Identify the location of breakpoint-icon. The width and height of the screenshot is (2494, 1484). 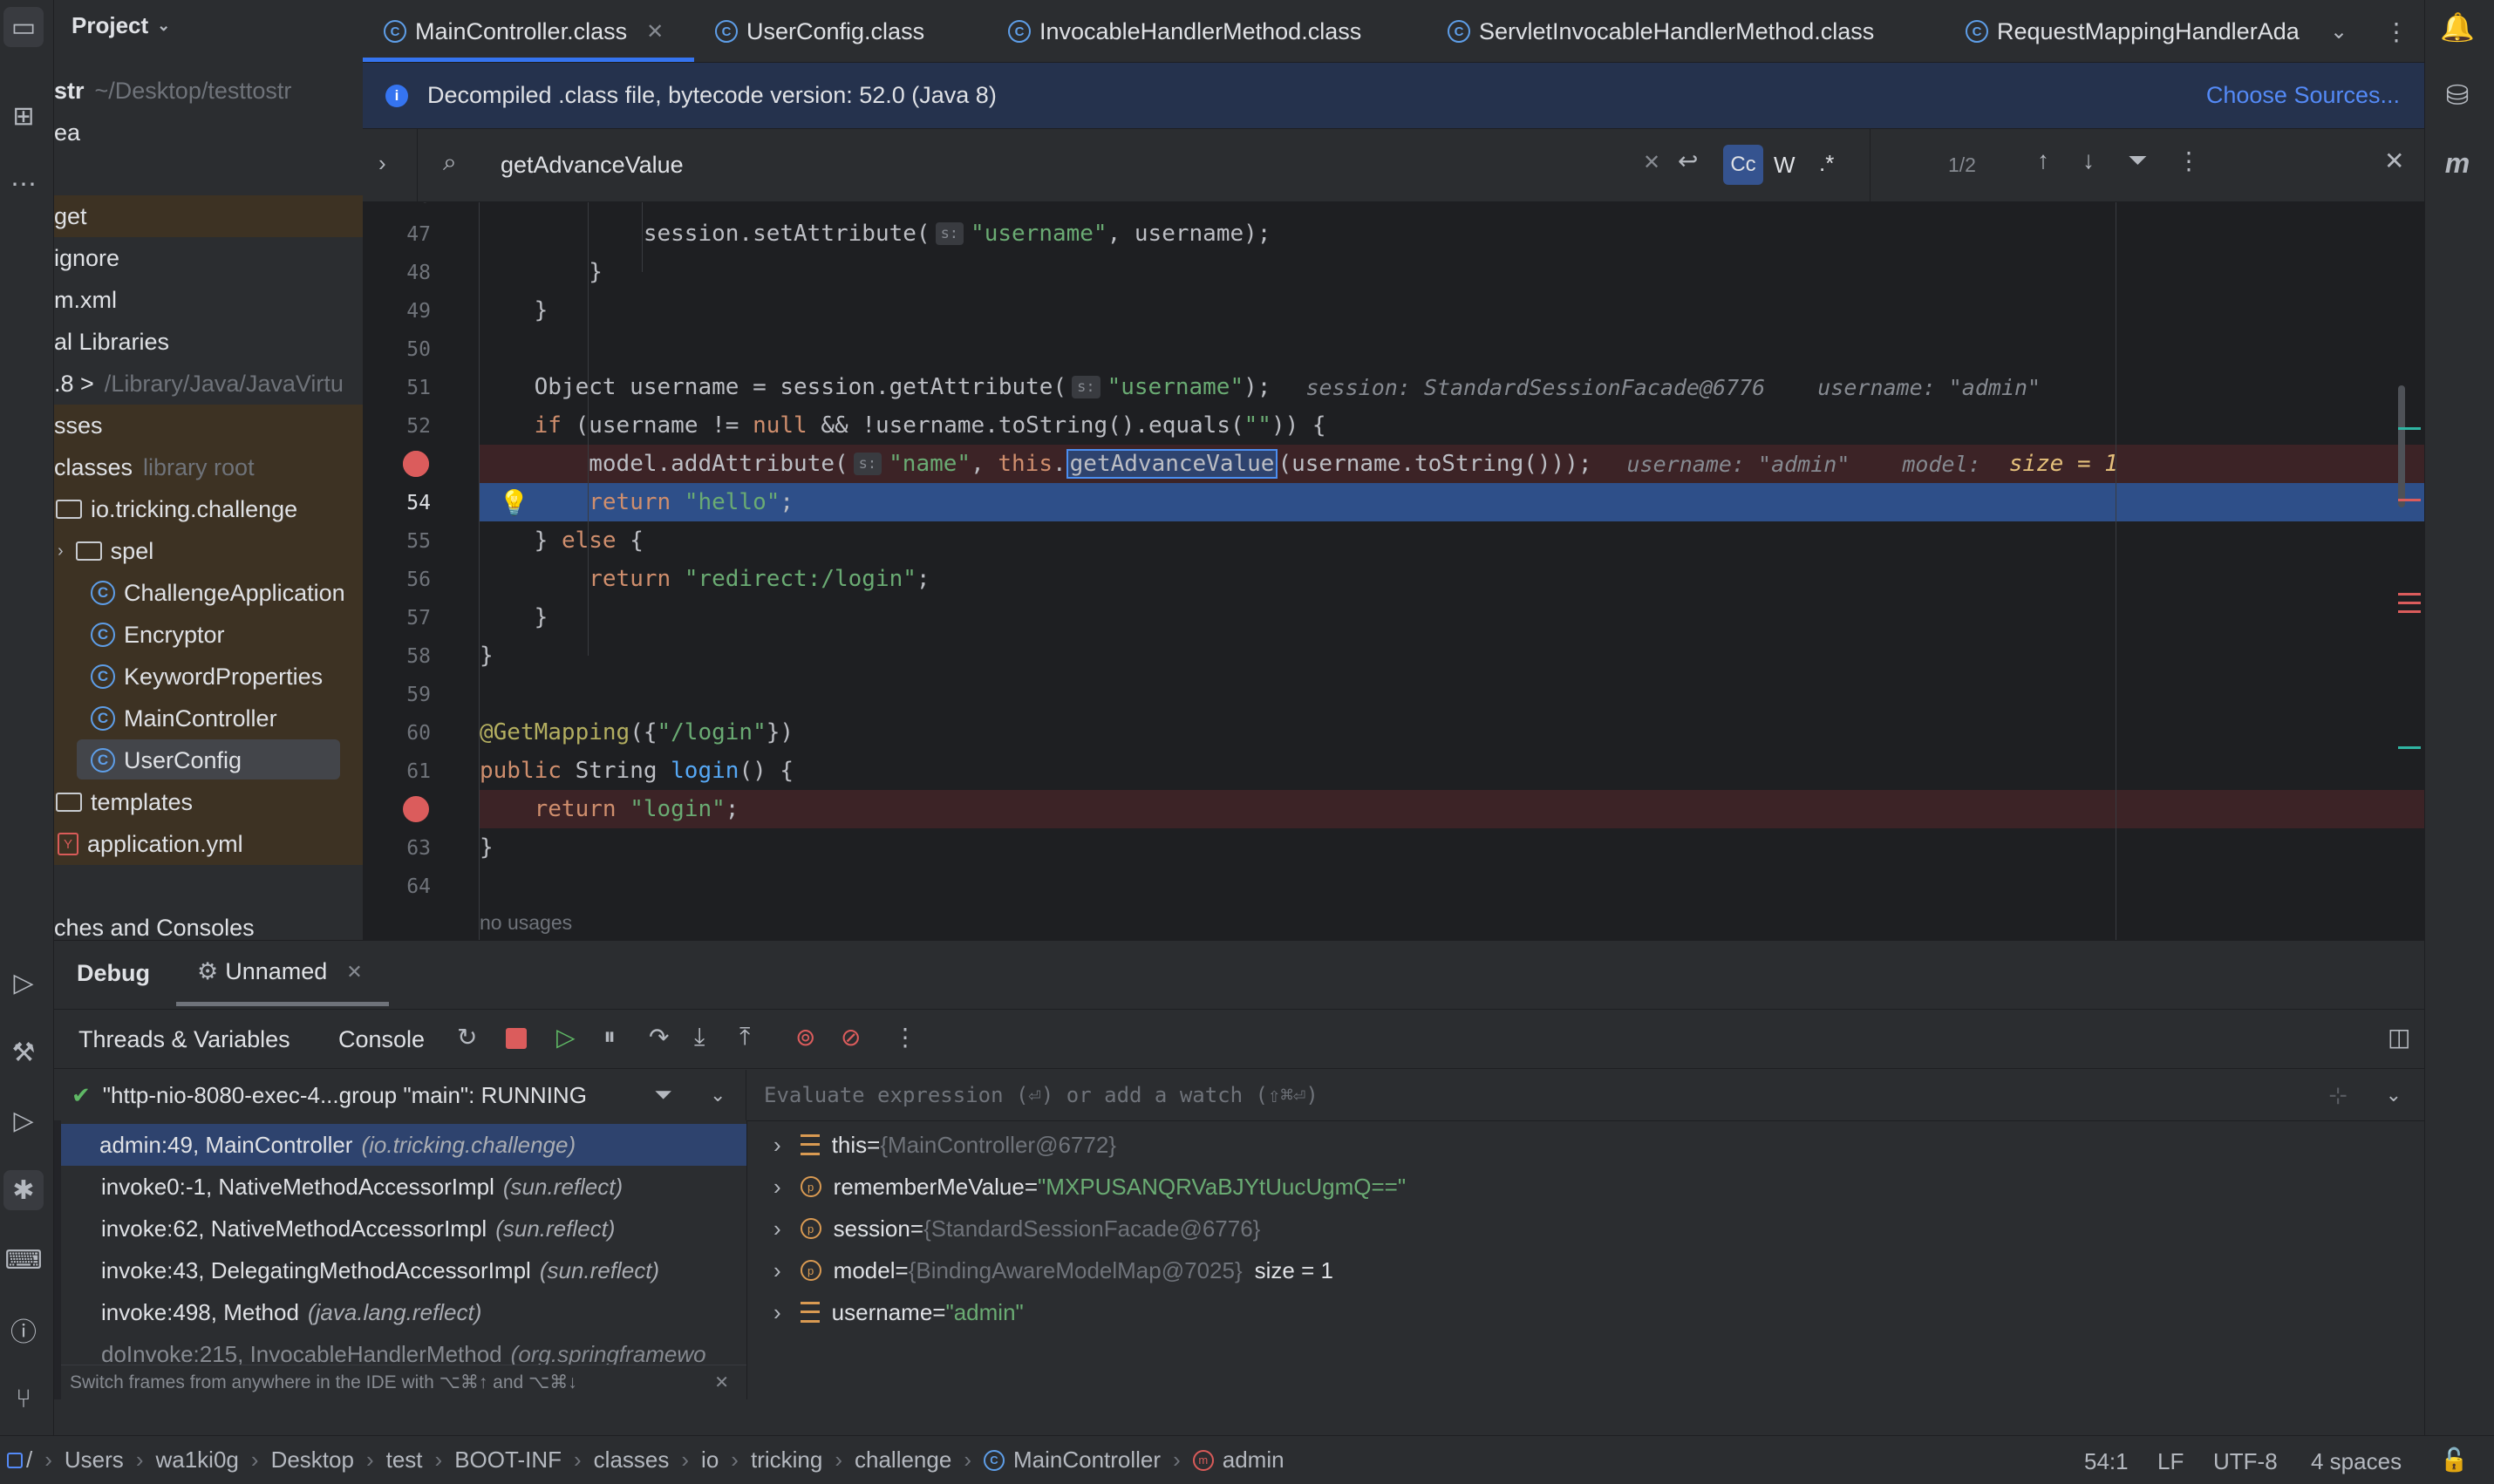
(416, 809).